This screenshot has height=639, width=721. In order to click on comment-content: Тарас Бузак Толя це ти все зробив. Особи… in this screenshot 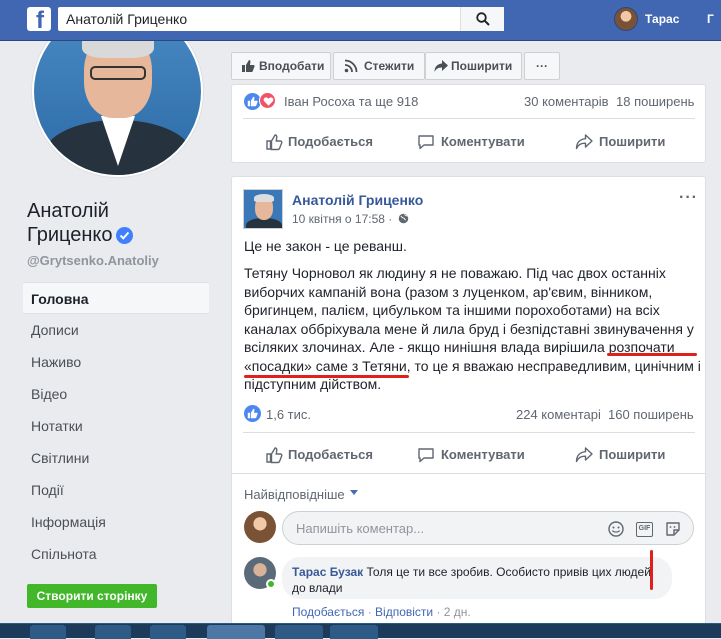, I will do `click(472, 580)`.